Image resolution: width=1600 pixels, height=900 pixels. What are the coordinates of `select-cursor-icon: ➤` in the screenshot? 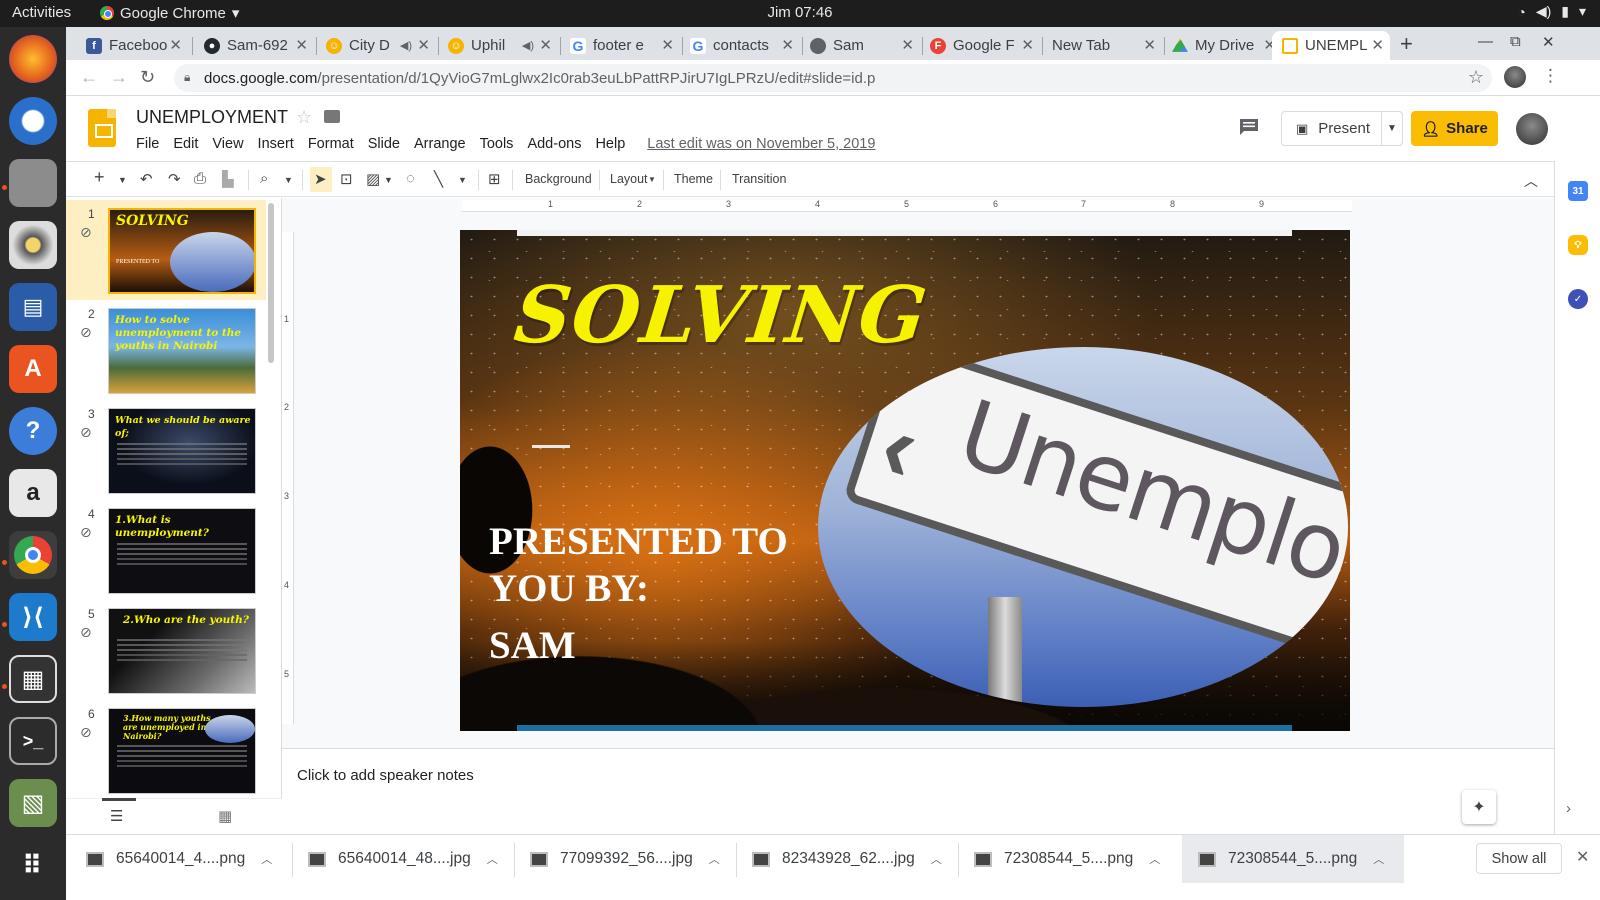 It's located at (320, 179).